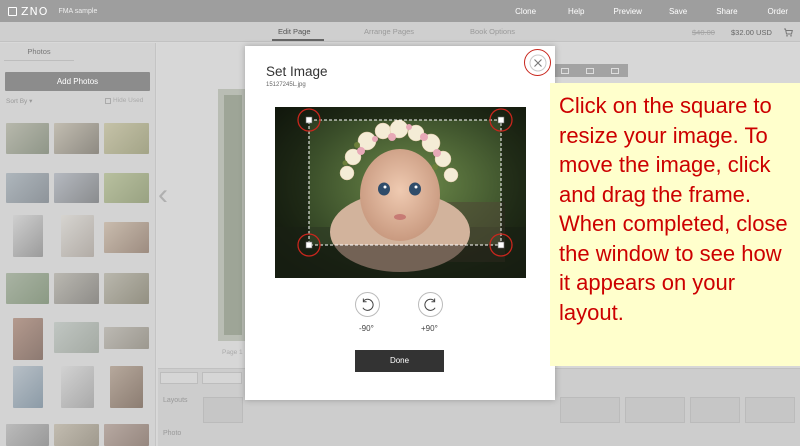 Image resolution: width=800 pixels, height=446 pixels. What do you see at coordinates (538, 63) in the screenshot?
I see `close-icon` at bounding box center [538, 63].